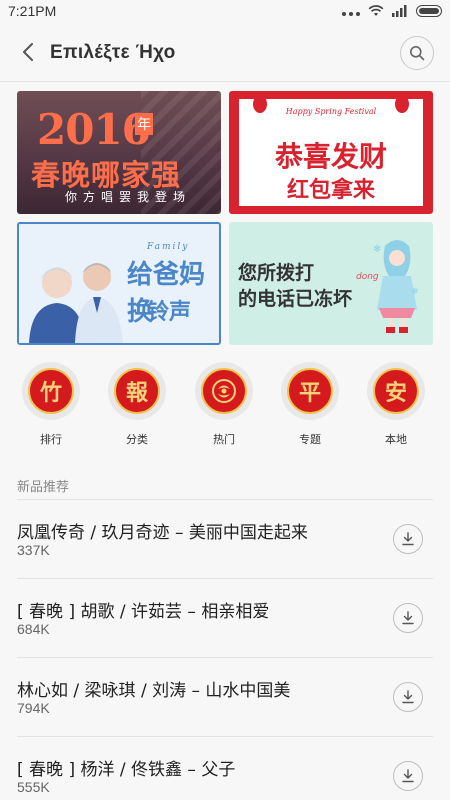  Describe the element at coordinates (32, 11) in the screenshot. I see `status-time: 7:21PM` at that location.